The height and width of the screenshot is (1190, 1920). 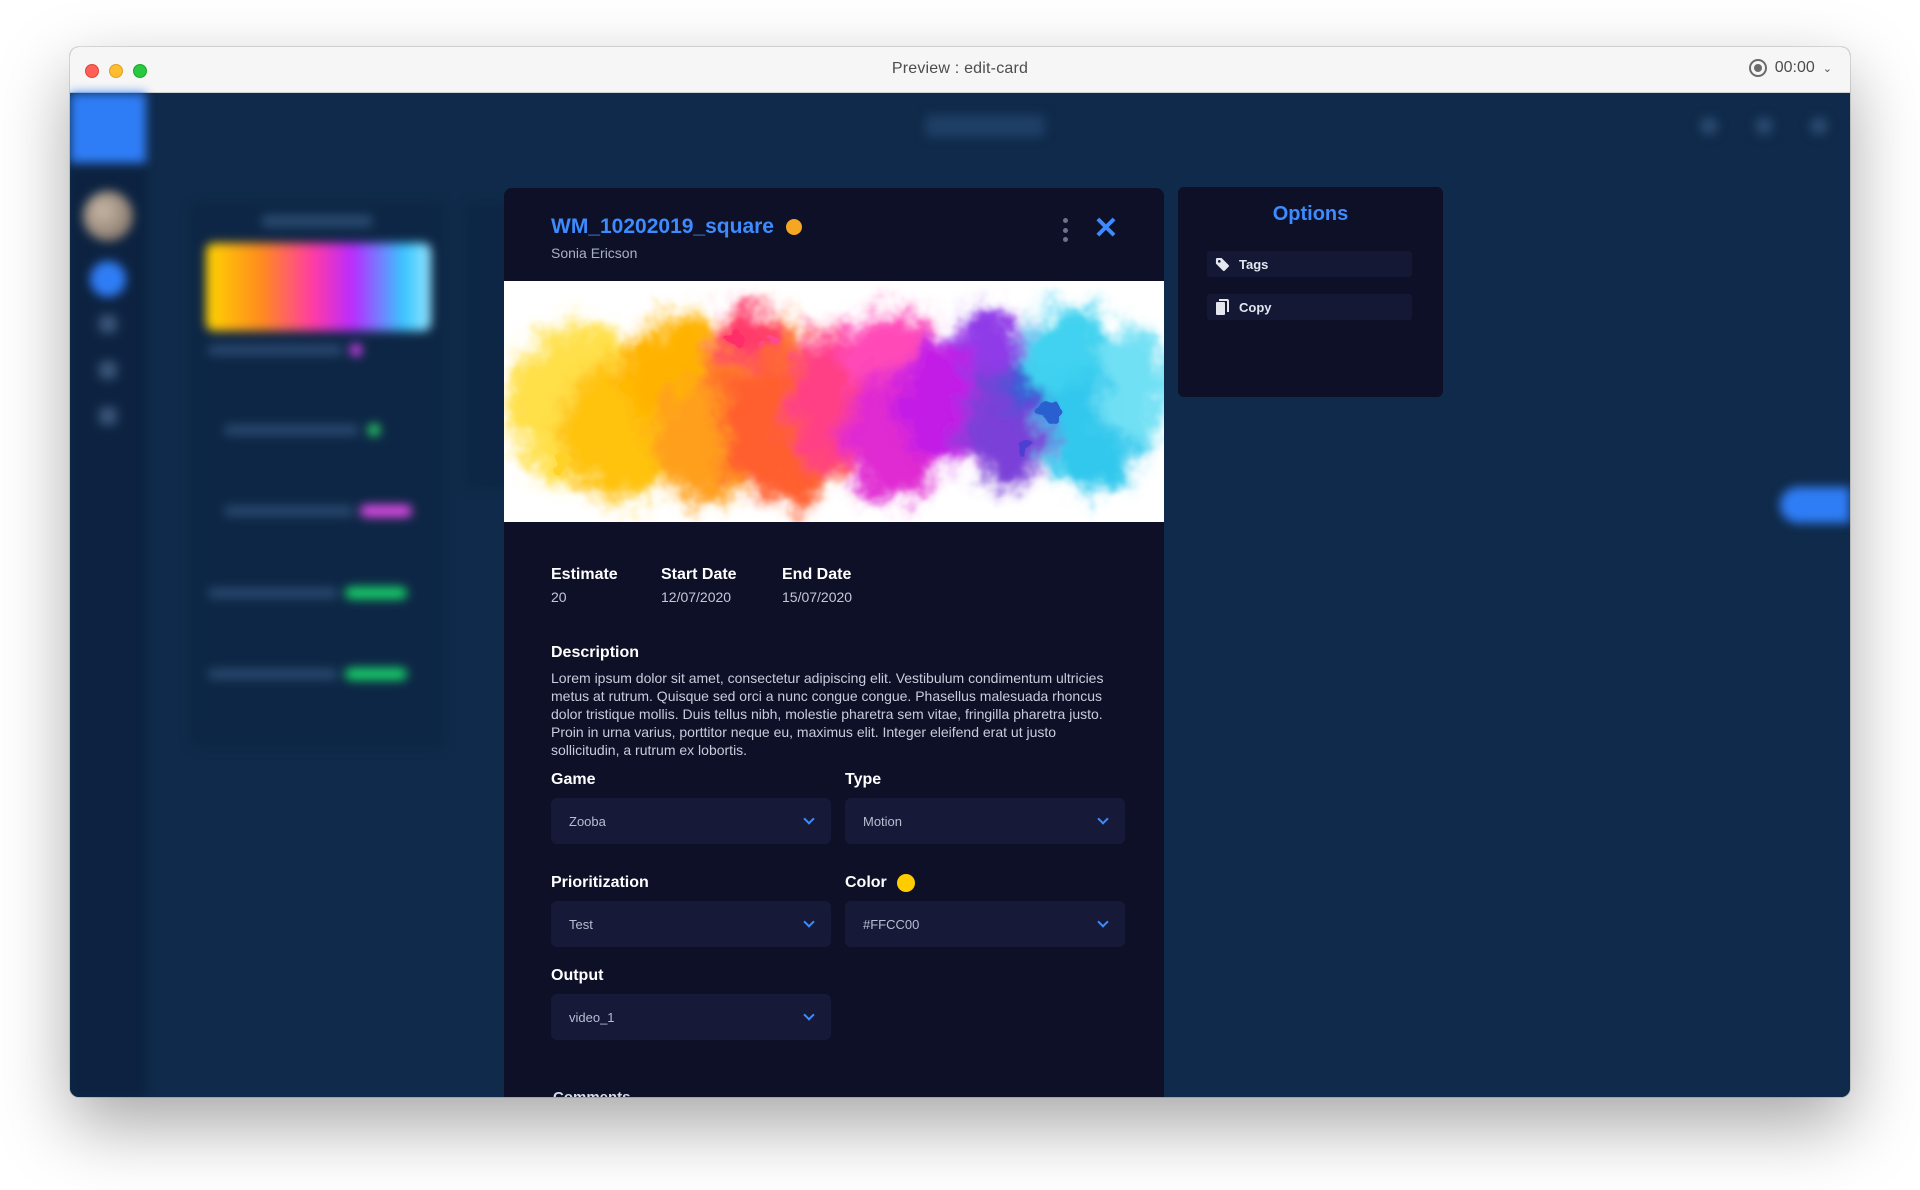 I want to click on end-date-block: End Date 15/07/2020, so click(x=817, y=585).